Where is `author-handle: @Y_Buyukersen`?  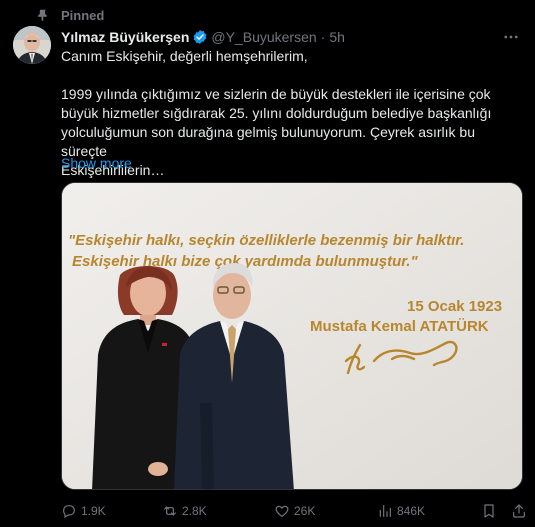
author-handle: @Y_Buyukersen is located at coordinates (263, 37).